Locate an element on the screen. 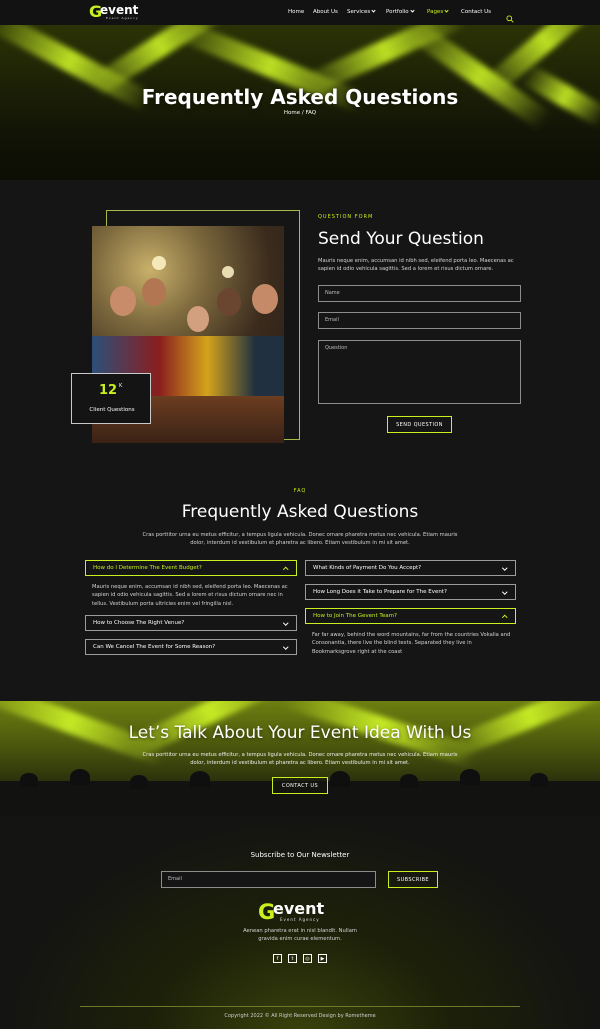 This screenshot has height=1029, width=600. question-textarea: Question is located at coordinates (419, 372).